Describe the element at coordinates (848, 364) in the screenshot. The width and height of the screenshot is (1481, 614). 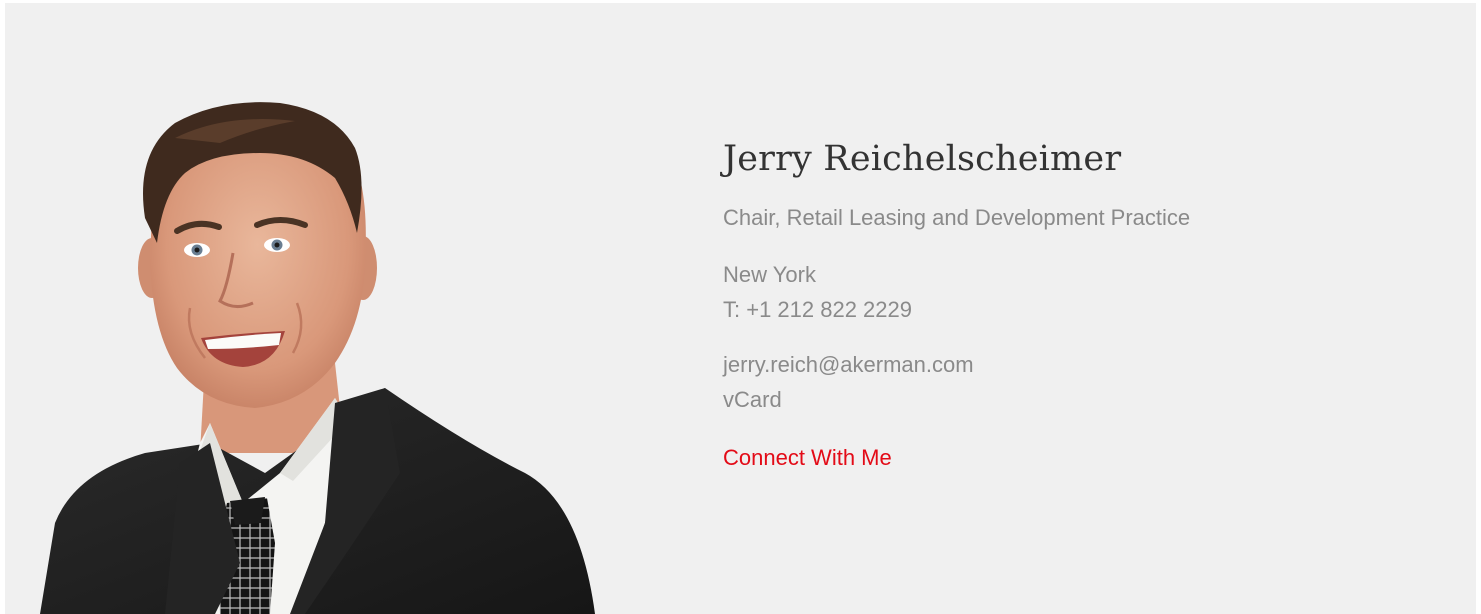
I see `email-link: jerry.reich@akerman.com` at that location.